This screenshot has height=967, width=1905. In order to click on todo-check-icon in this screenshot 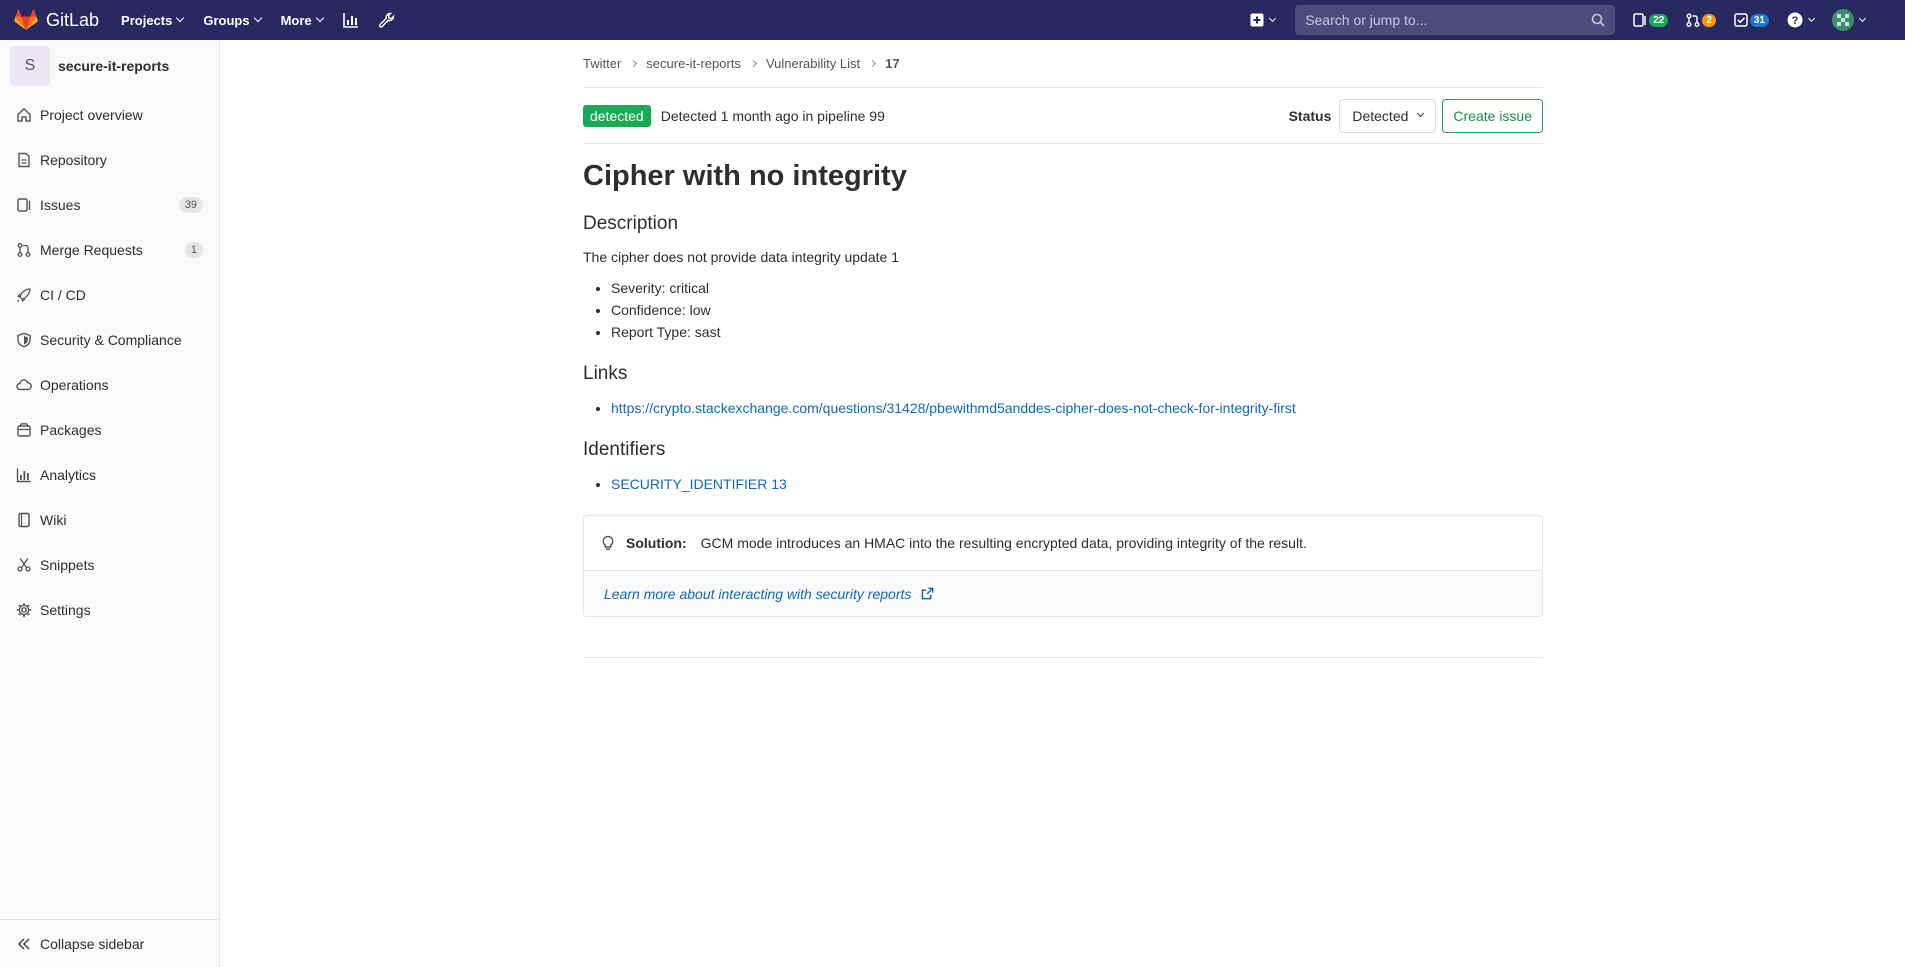, I will do `click(1741, 20)`.